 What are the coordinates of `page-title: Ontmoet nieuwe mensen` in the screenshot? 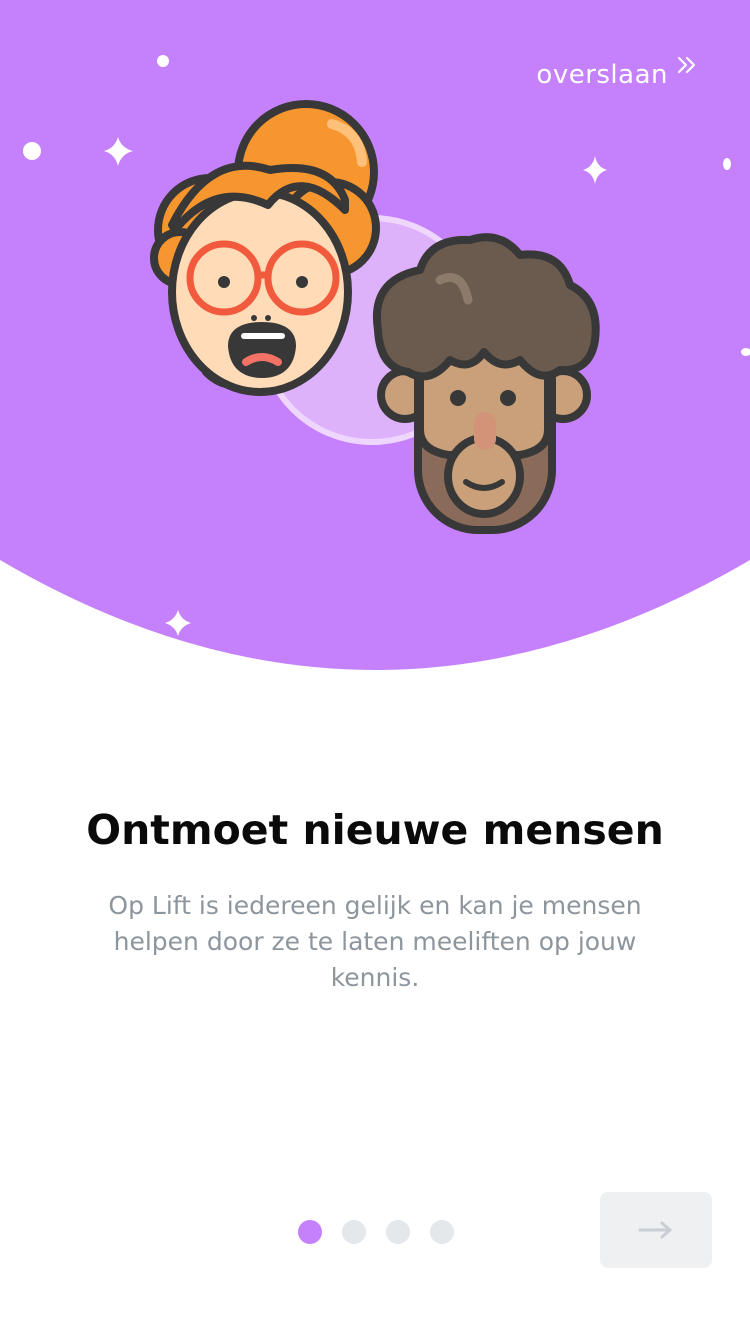 It's located at (375, 830).